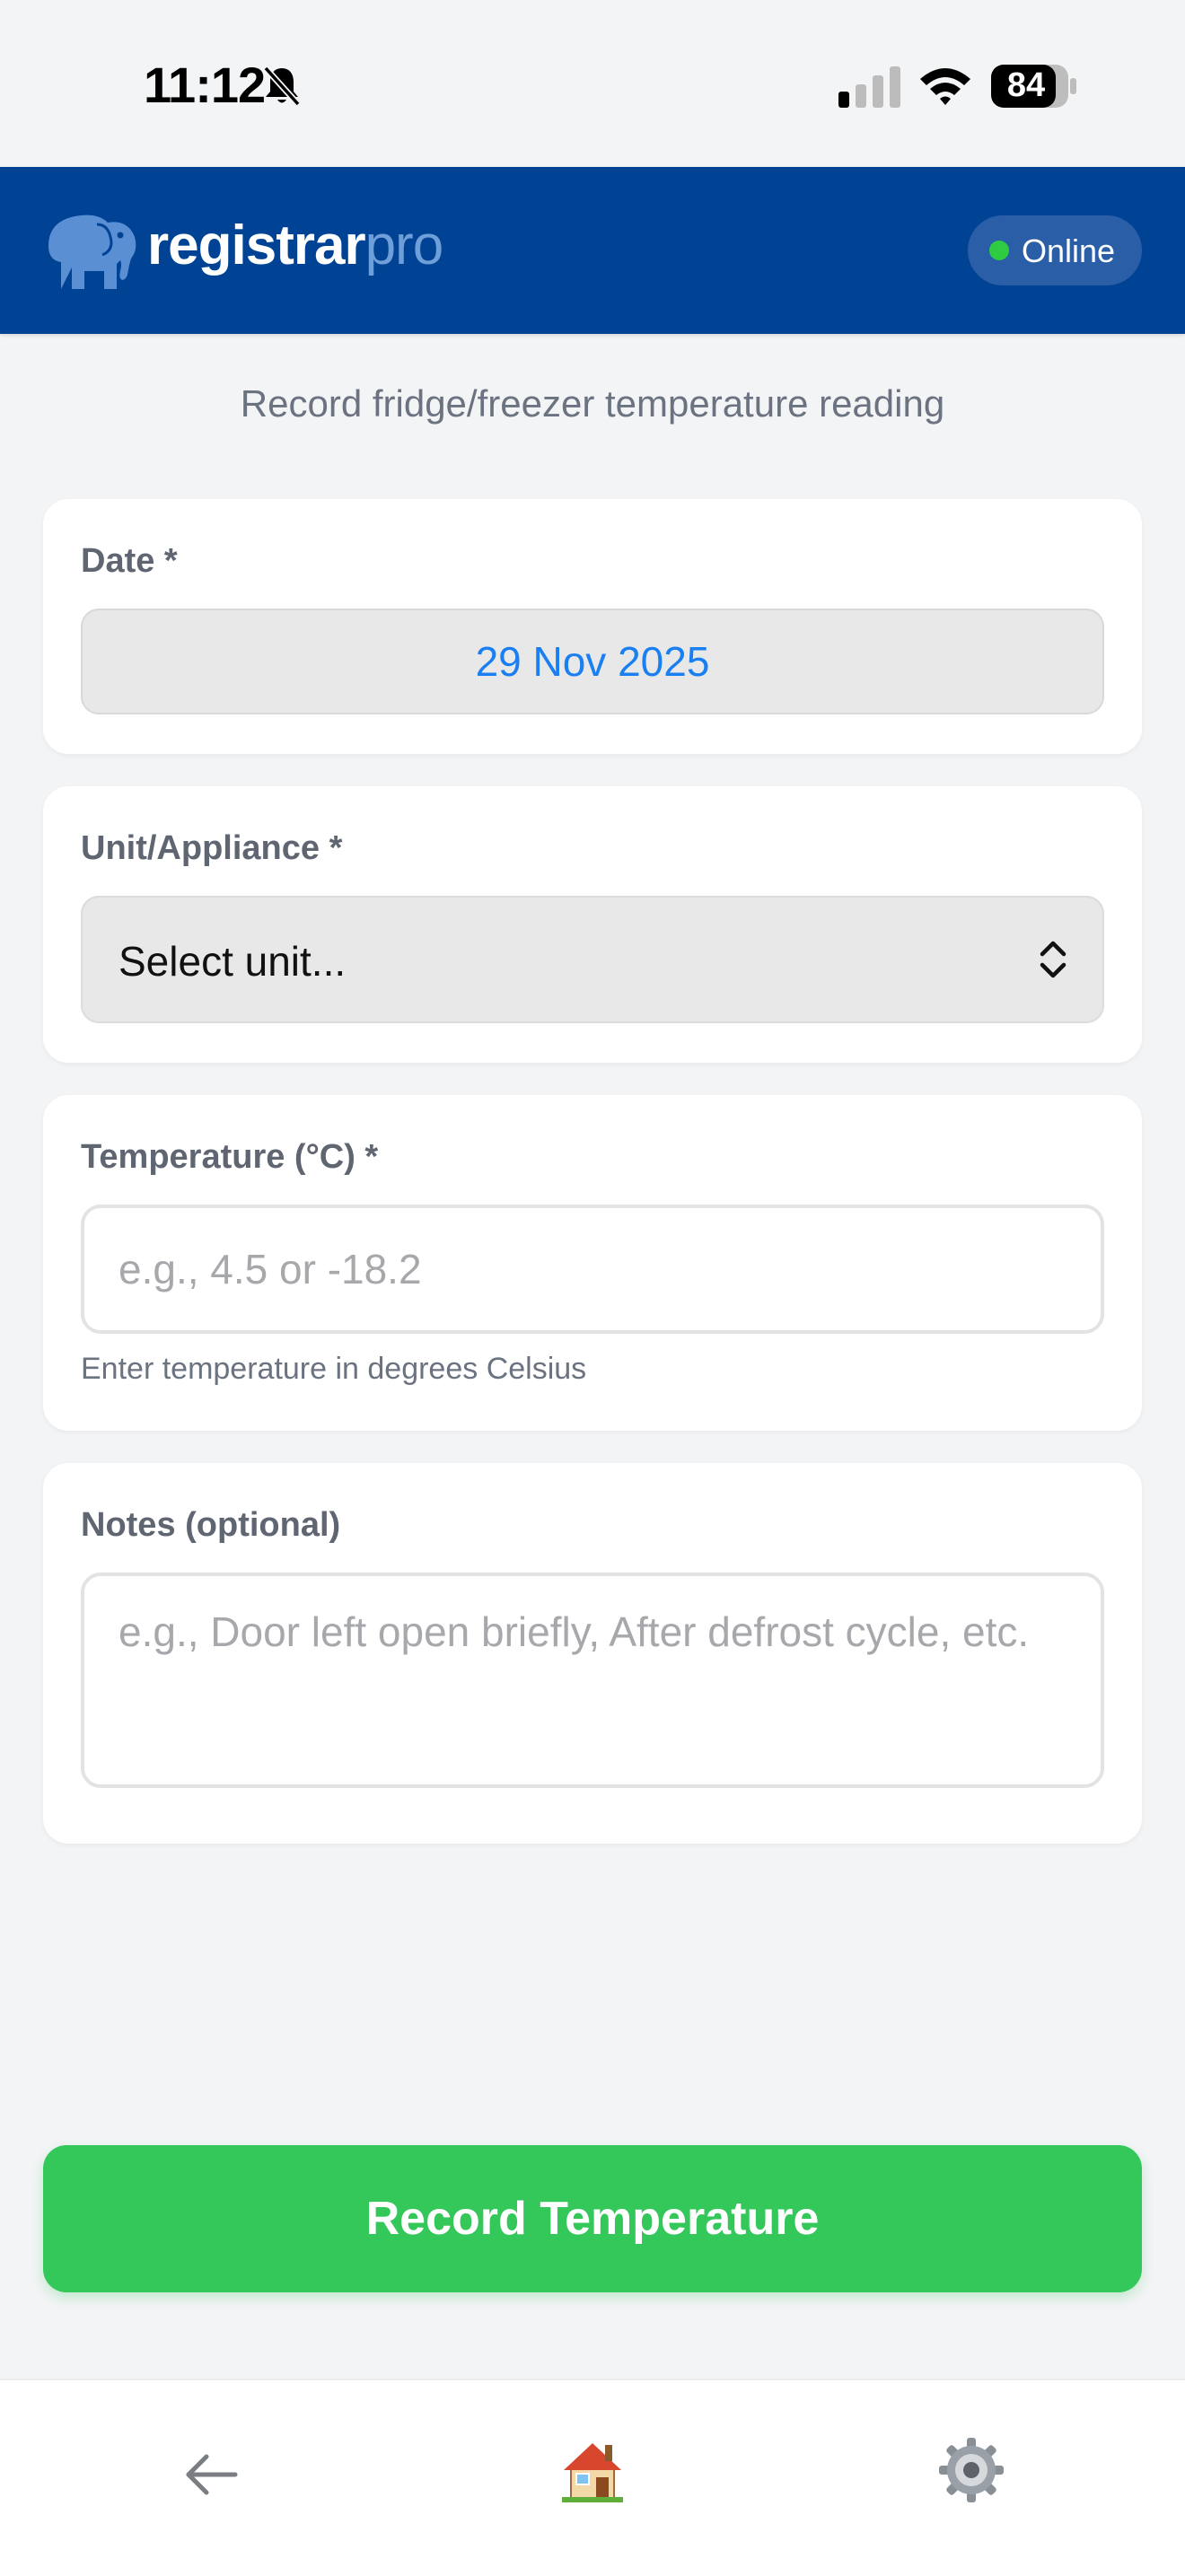 This screenshot has width=1185, height=2576. What do you see at coordinates (212, 848) in the screenshot?
I see `unit-label: Unit/Appliance *` at bounding box center [212, 848].